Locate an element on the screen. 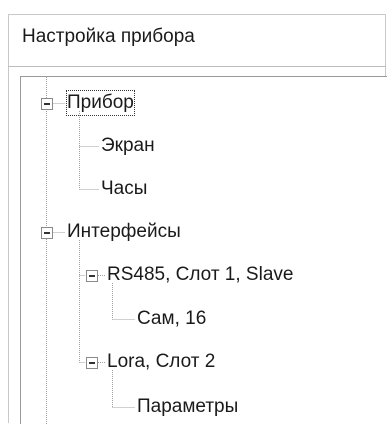  collapse-toggle-rs485 is located at coordinates (92, 276).